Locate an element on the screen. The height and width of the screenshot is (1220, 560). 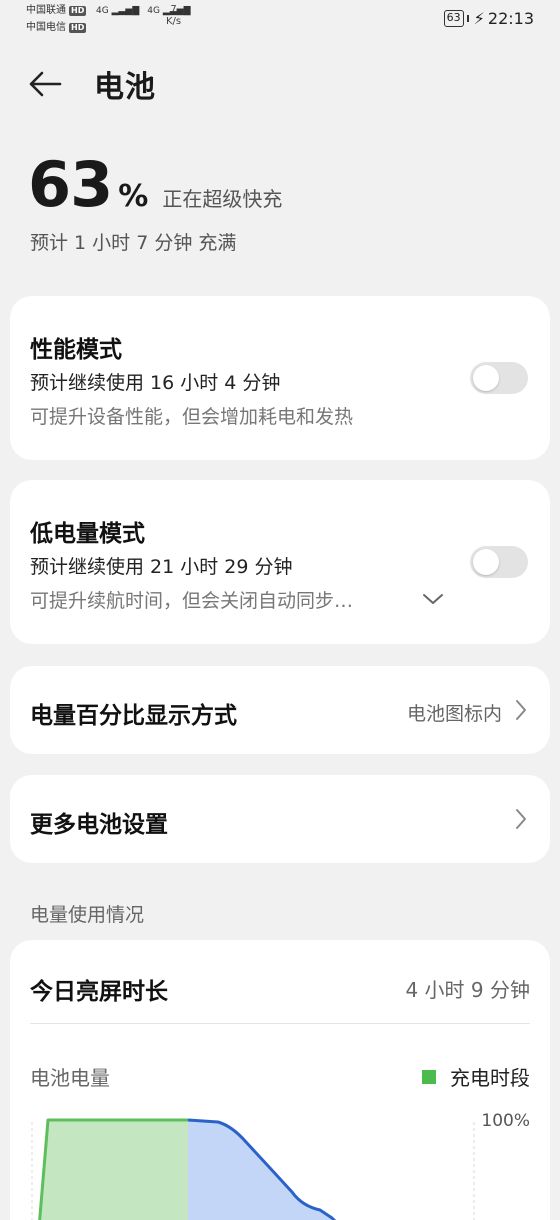
performance-mode-card: 性能模式 预计继续使用 16 小时 4 分钟 可提升设备性能，但会增加耗电和发热 is located at coordinates (280, 378).